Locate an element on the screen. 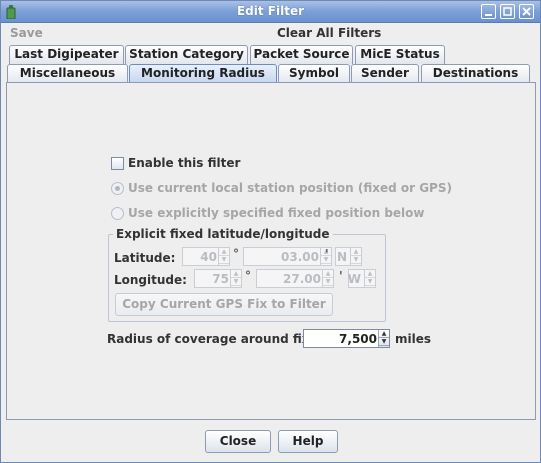  tab-monitoring-radius: Monitoring Radius is located at coordinates (203, 73).